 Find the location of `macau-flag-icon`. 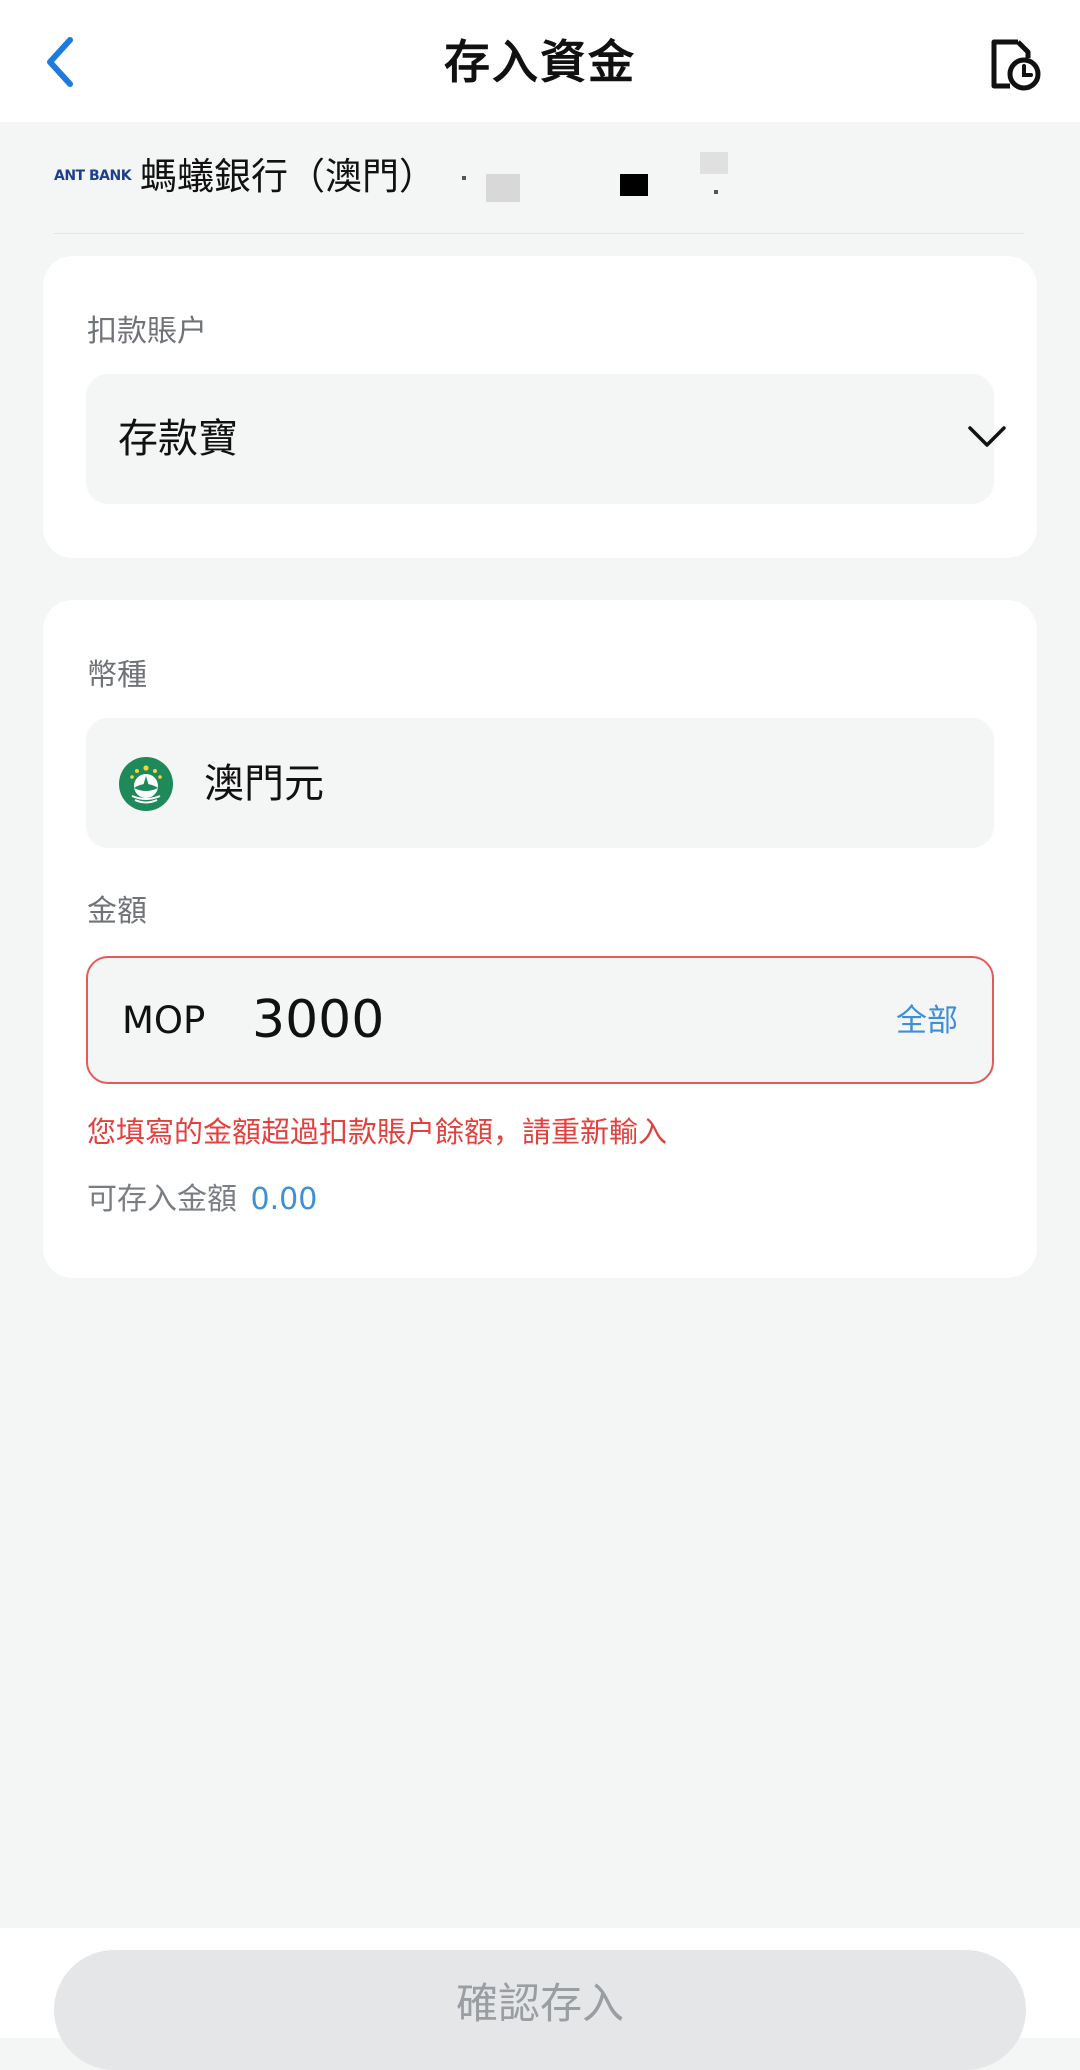

macau-flag-icon is located at coordinates (146, 784).